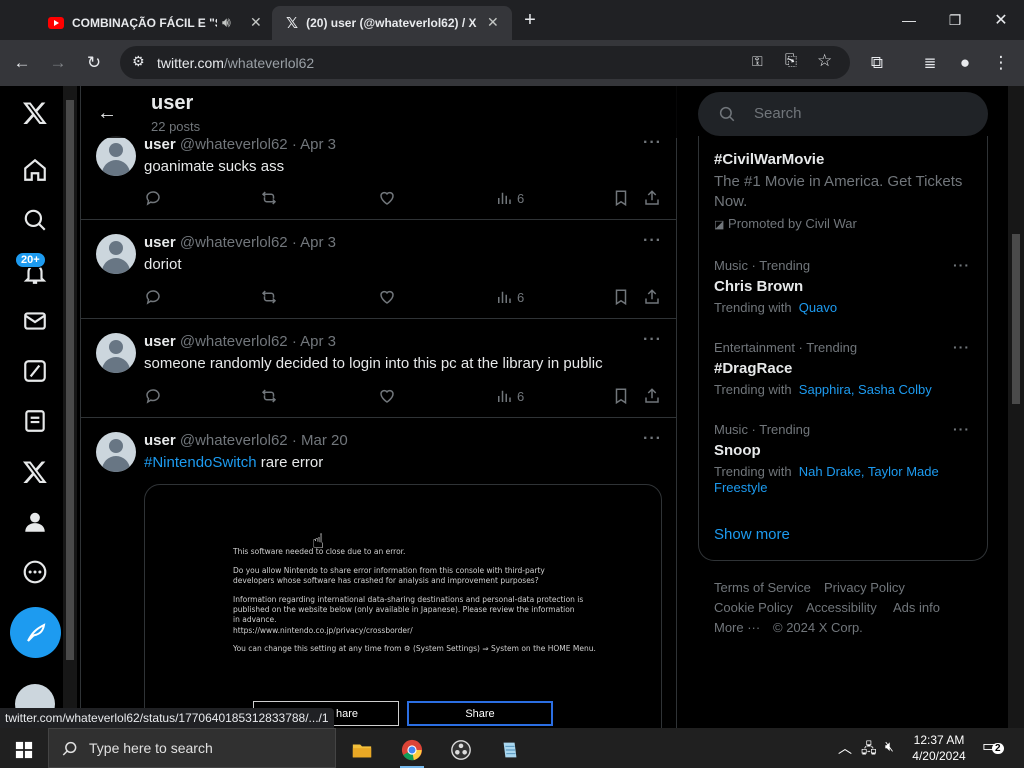 This screenshot has height=768, width=1024. I want to click on bookmark-star-icon: ☆, so click(824, 61).